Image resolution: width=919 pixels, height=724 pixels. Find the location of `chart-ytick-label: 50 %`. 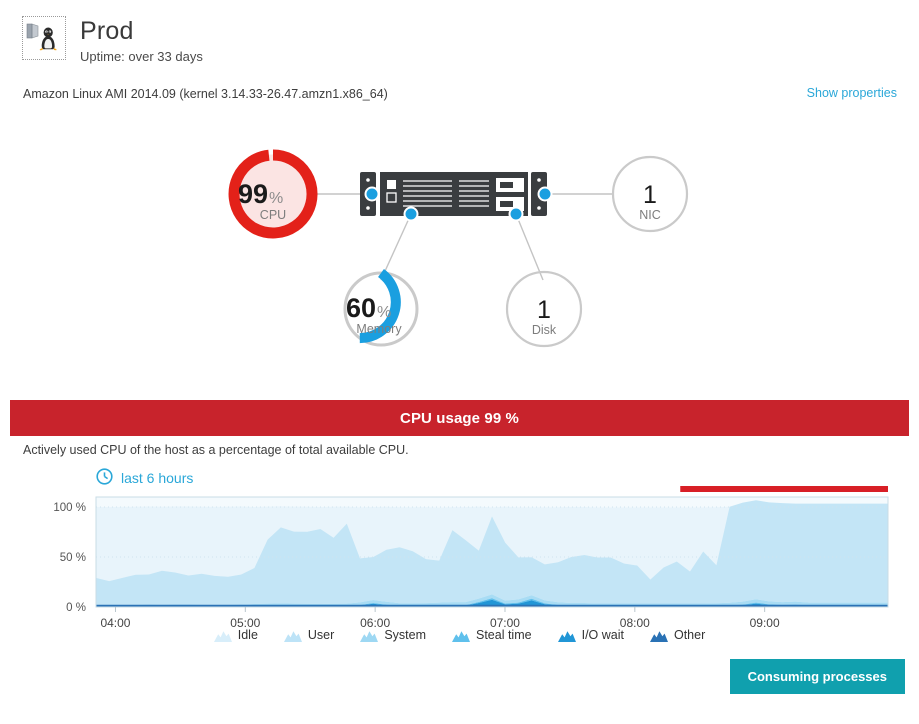

chart-ytick-label: 50 % is located at coordinates (73, 558).